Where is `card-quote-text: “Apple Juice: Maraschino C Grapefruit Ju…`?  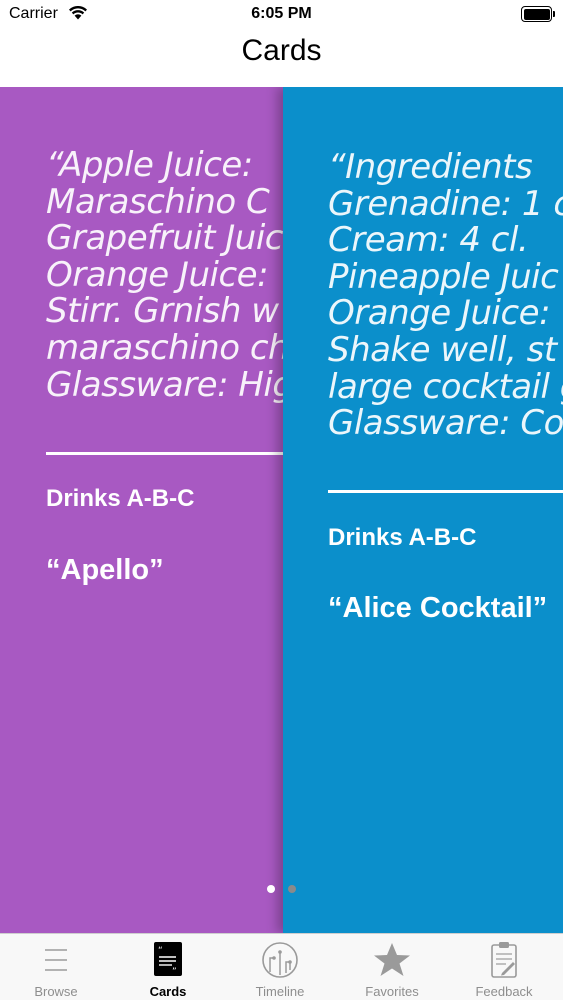 card-quote-text: “Apple Juice: Maraschino C Grapefruit Ju… is located at coordinates (164, 275).